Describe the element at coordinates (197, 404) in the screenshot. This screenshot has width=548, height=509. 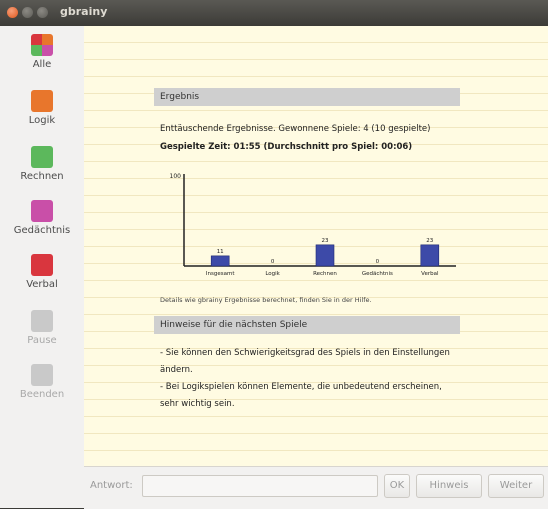
I see `hint-line-4: sehr wichtig sein.` at that location.